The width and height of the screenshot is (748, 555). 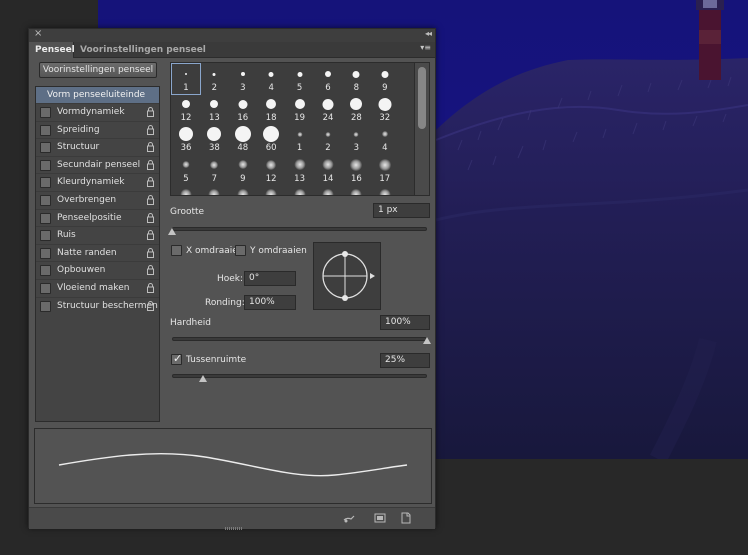 What do you see at coordinates (422, 98) in the screenshot?
I see `tip-grid-scroll-thumb` at bounding box center [422, 98].